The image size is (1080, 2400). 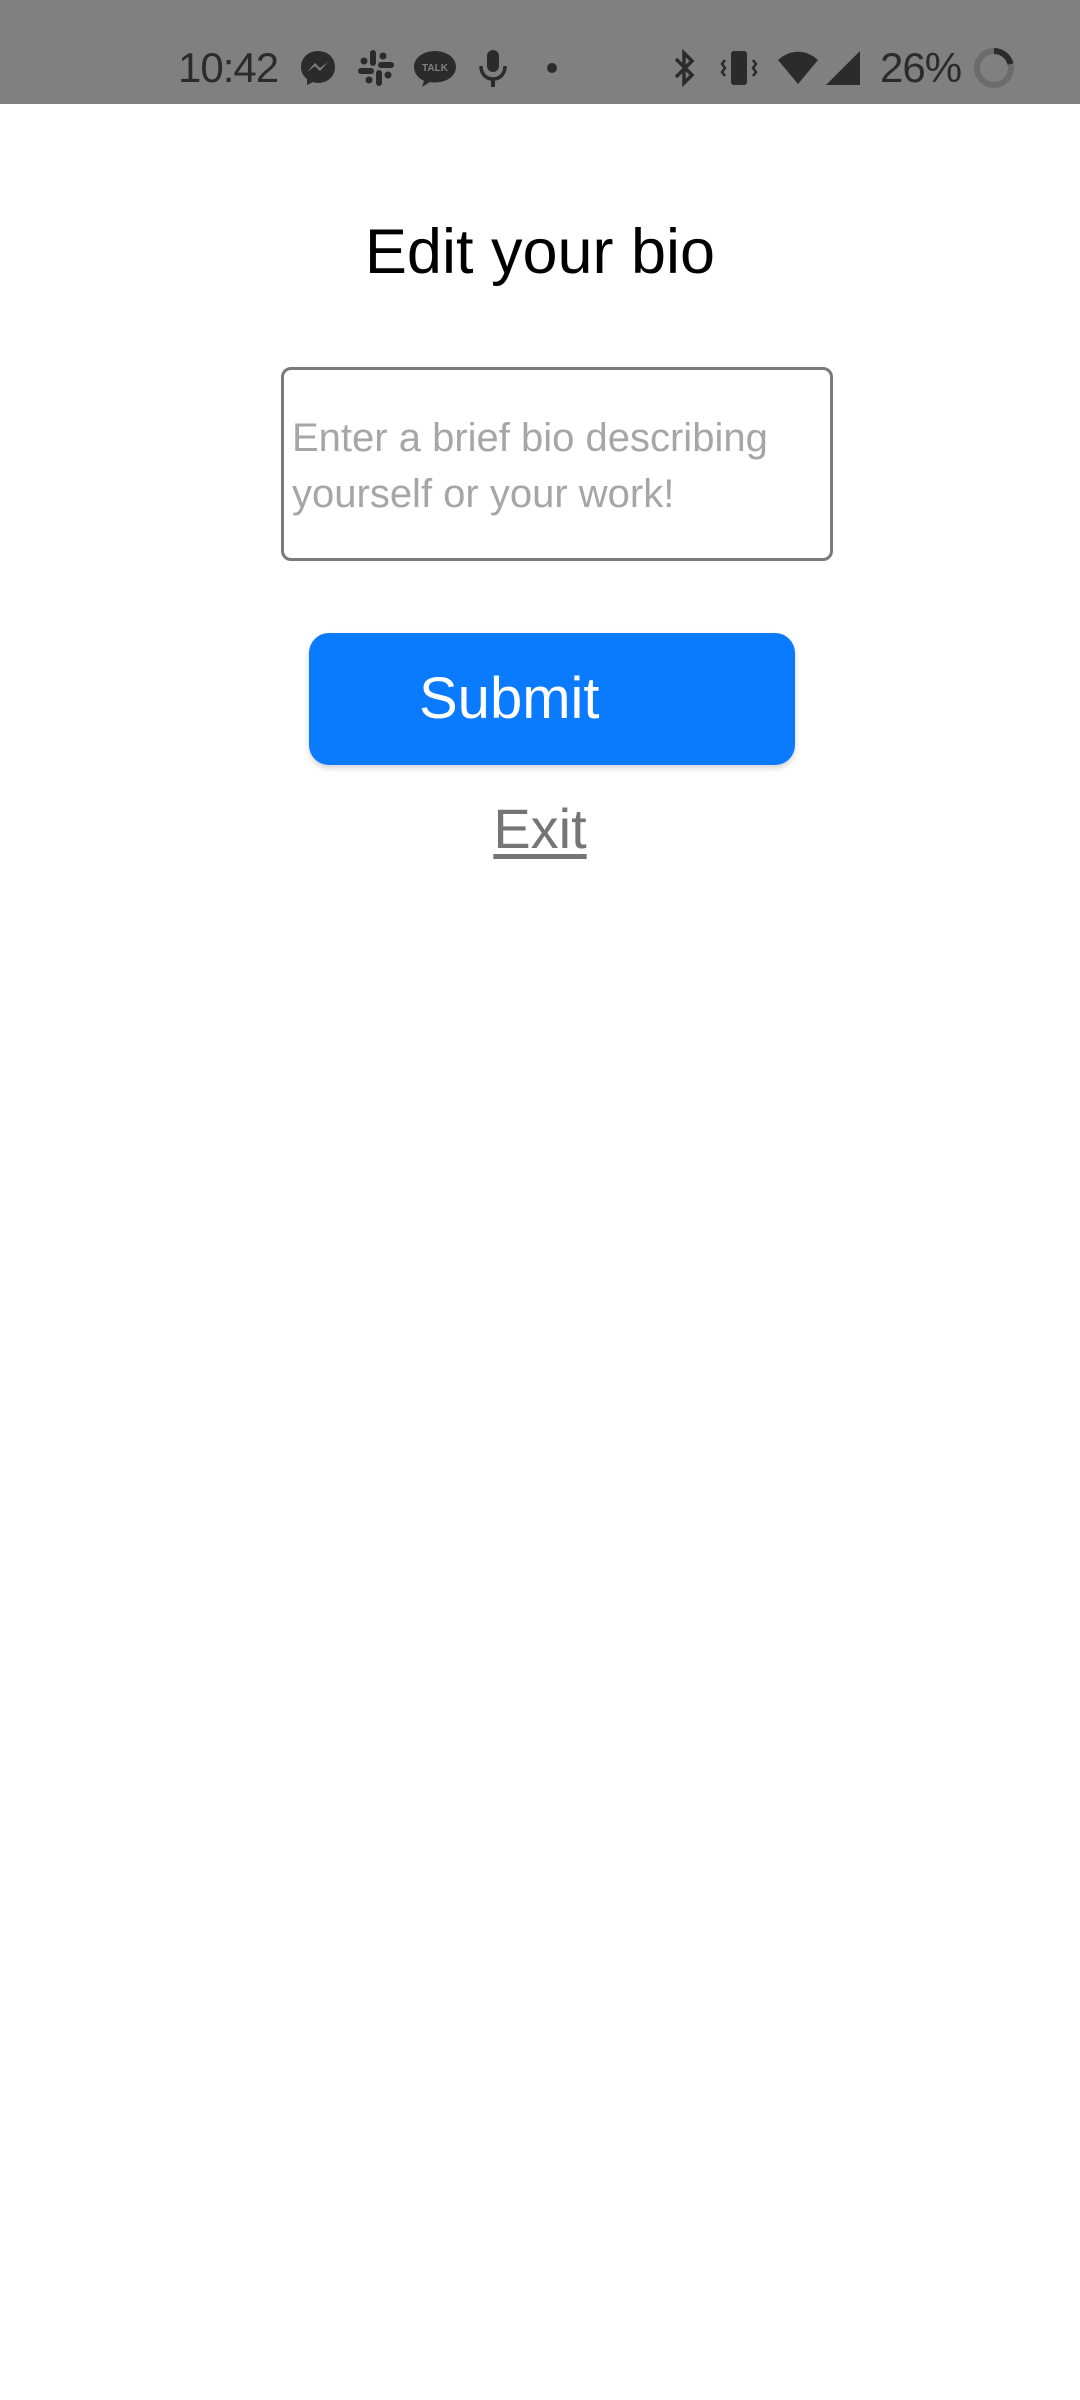 What do you see at coordinates (685, 68) in the screenshot?
I see `bluetooth-icon` at bounding box center [685, 68].